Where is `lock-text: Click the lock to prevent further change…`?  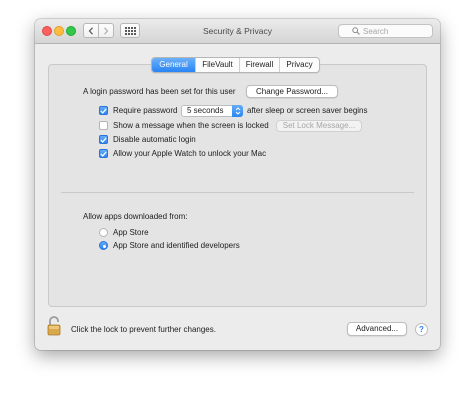 lock-text: Click the lock to prevent further change… is located at coordinates (143, 329).